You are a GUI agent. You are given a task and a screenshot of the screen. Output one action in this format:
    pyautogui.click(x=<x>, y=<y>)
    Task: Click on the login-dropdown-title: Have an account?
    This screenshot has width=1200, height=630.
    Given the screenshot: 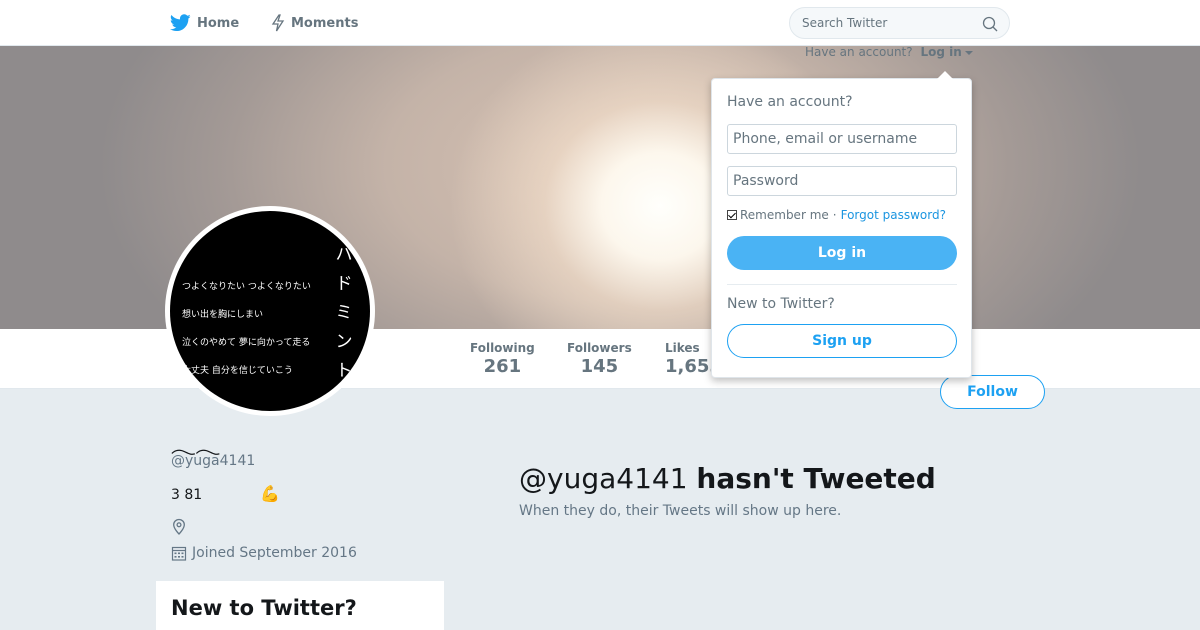 What is the action you would take?
    pyautogui.click(x=790, y=102)
    